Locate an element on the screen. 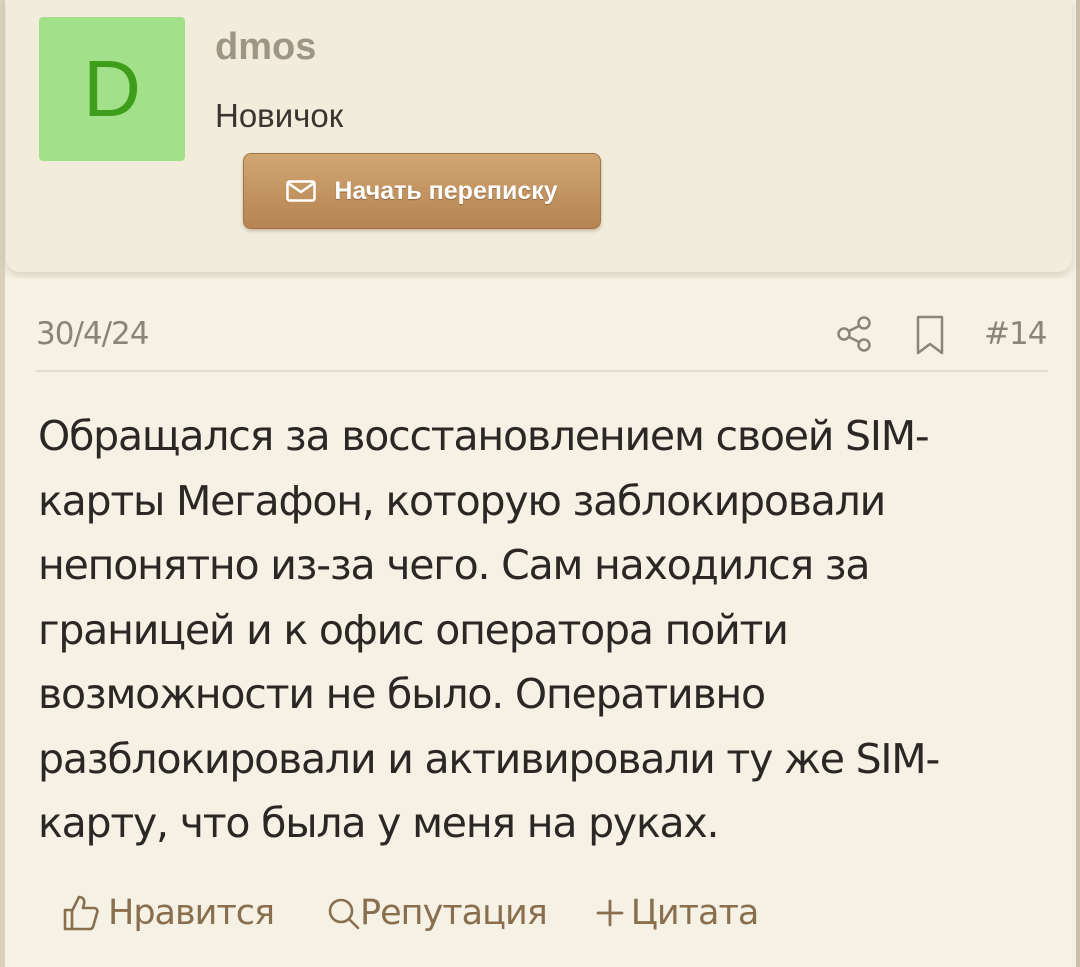  avatar-letter: D is located at coordinates (112, 88).